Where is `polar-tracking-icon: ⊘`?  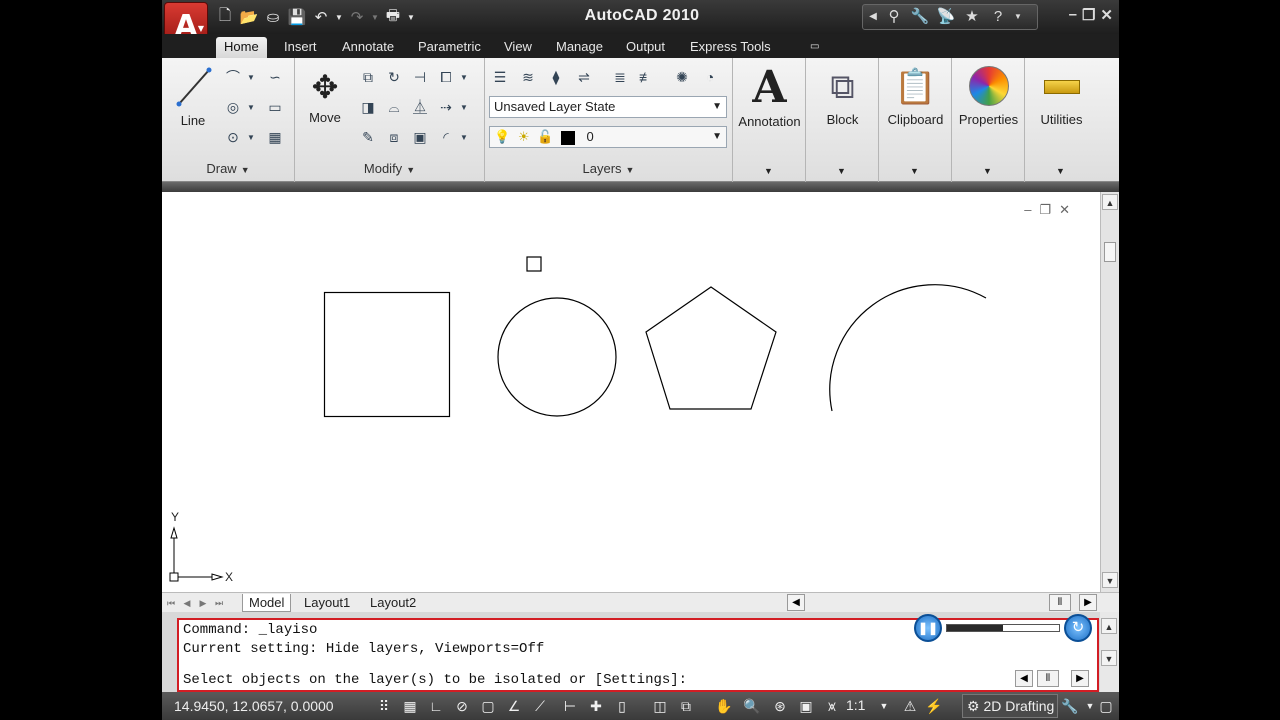 polar-tracking-icon: ⊘ is located at coordinates (462, 706).